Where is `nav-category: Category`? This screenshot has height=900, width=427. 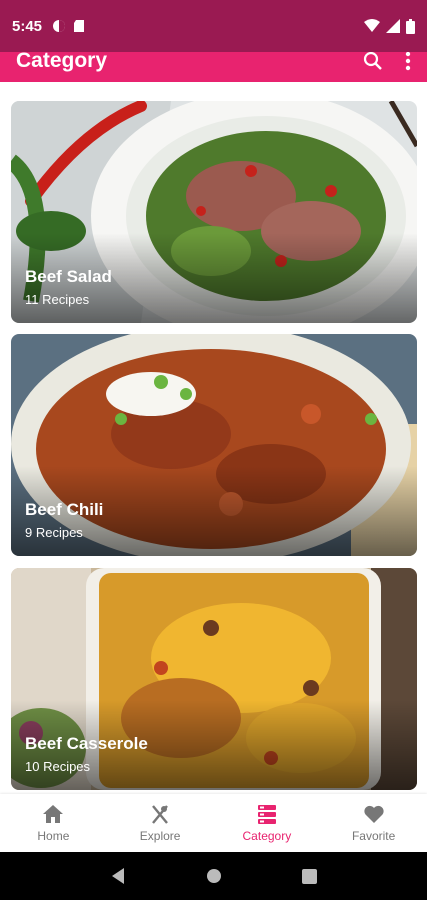
nav-category: Category is located at coordinates (267, 823).